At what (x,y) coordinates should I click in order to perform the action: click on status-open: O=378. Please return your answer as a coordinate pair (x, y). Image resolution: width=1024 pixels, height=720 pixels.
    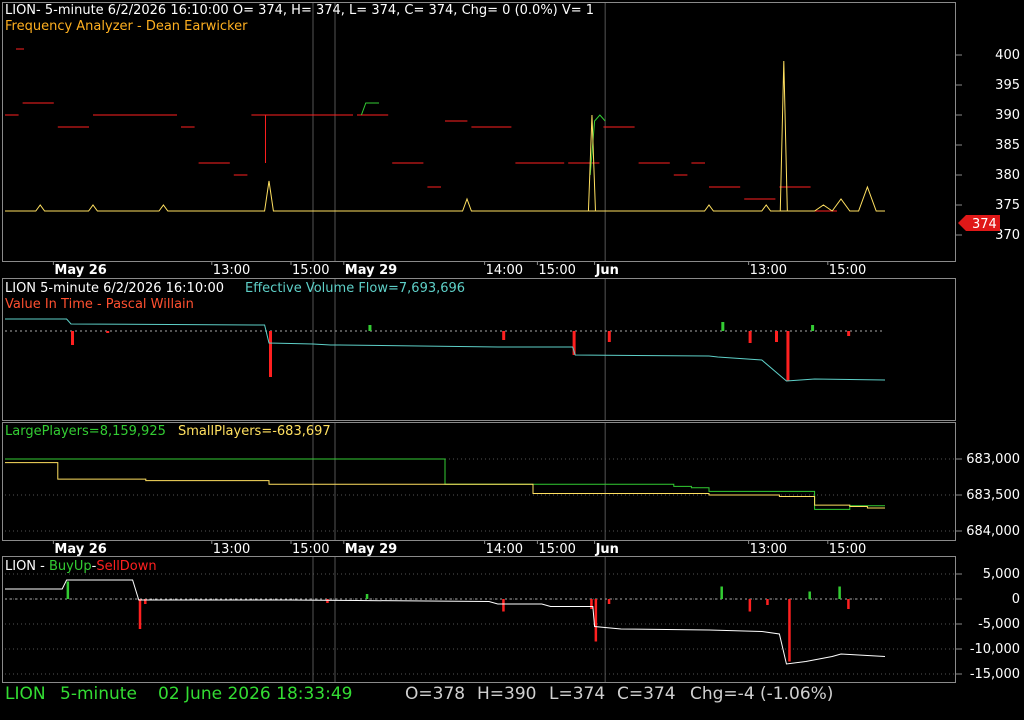
    Looking at the image, I should click on (435, 694).